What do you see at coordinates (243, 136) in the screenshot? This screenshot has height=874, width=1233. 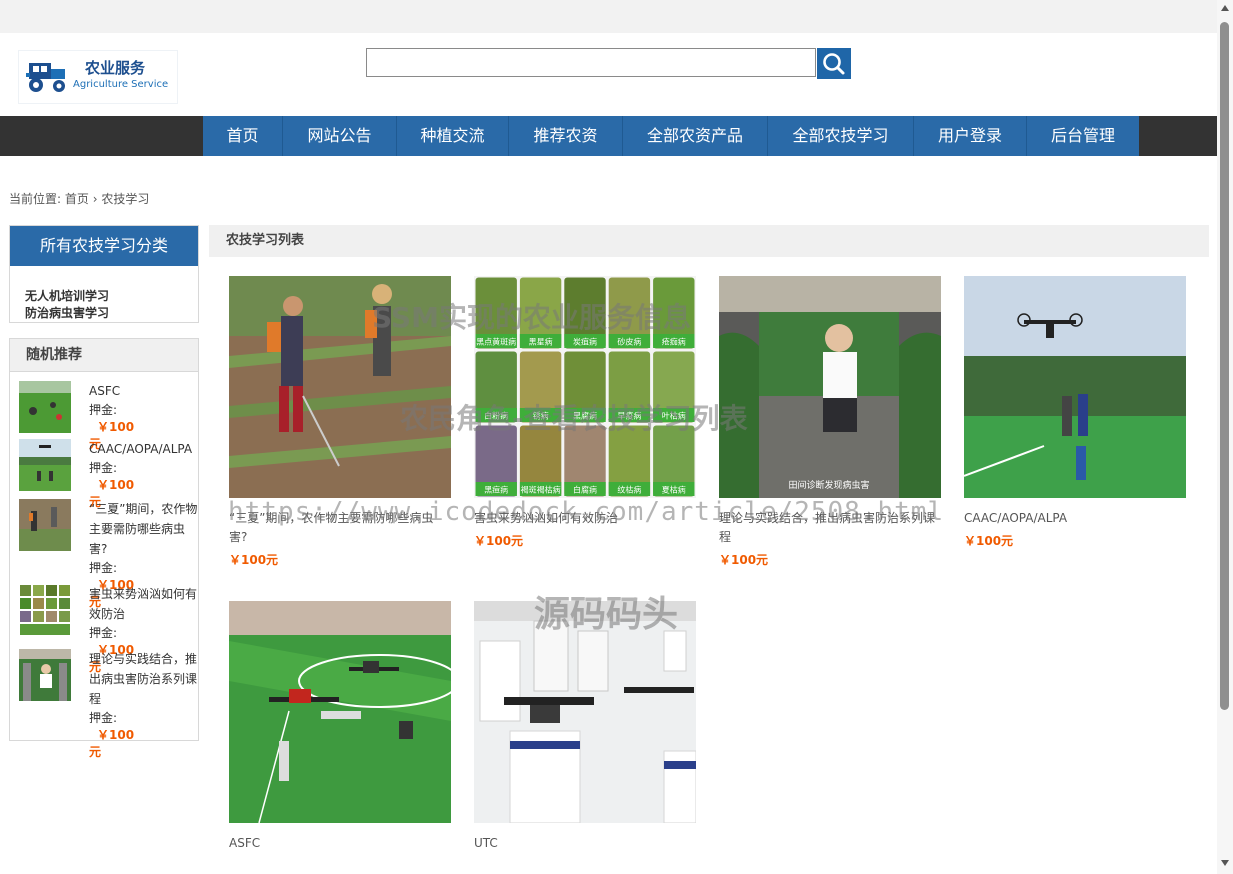 I see `nav-home: 首页` at bounding box center [243, 136].